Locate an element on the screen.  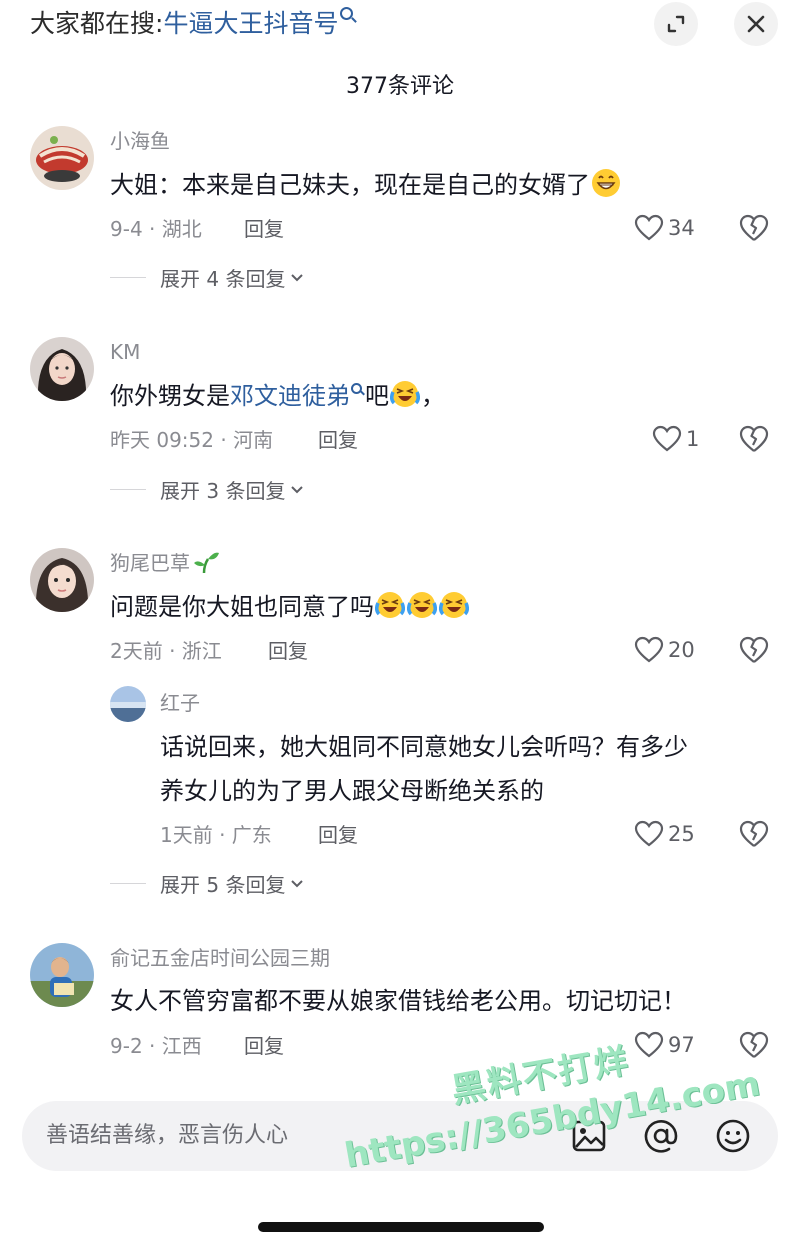
comment-meta: 2天前 · 浙江 is located at coordinates (166, 651).